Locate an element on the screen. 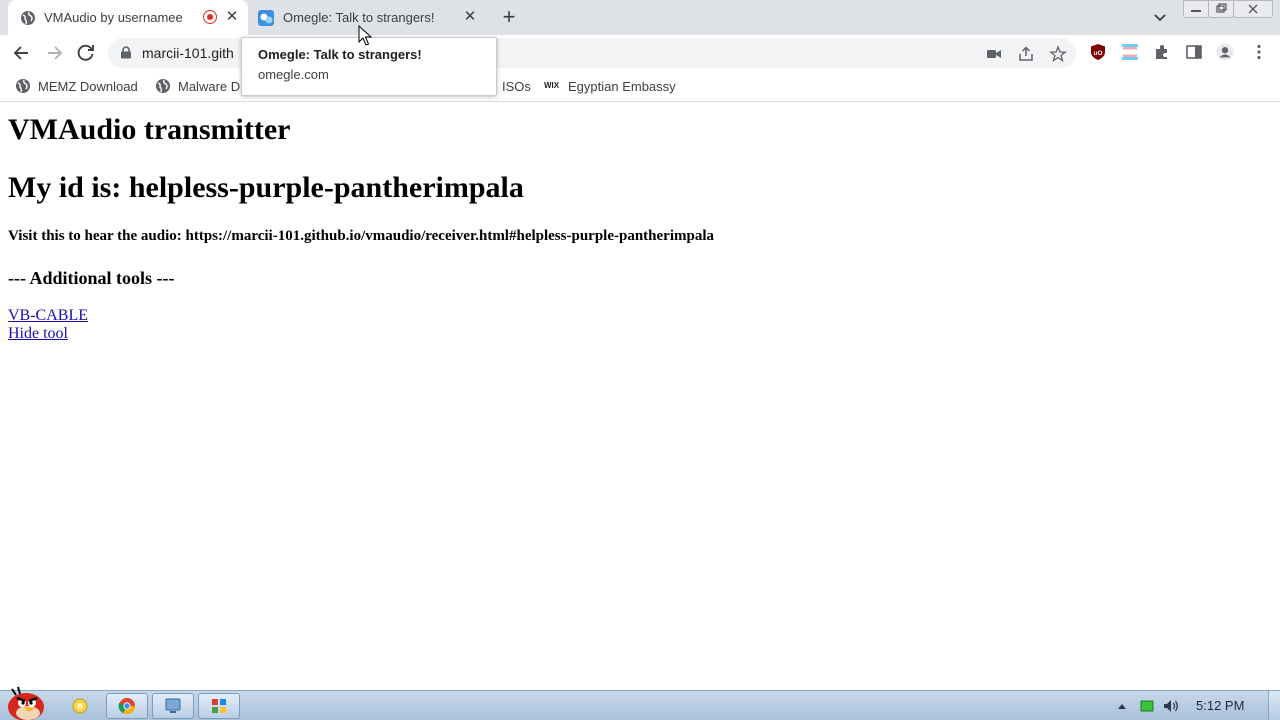 The height and width of the screenshot is (720, 1280). paint-app-icon is located at coordinates (219, 706).